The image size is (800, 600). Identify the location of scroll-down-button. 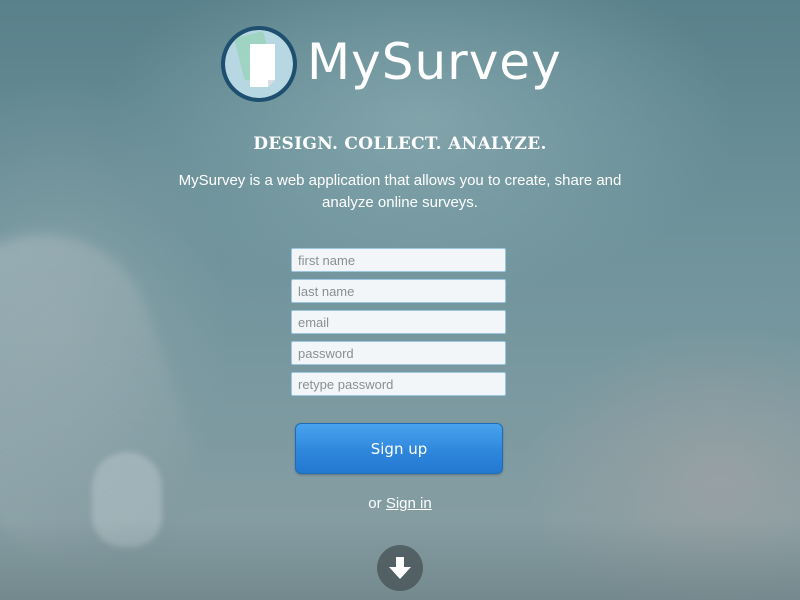
(400, 568).